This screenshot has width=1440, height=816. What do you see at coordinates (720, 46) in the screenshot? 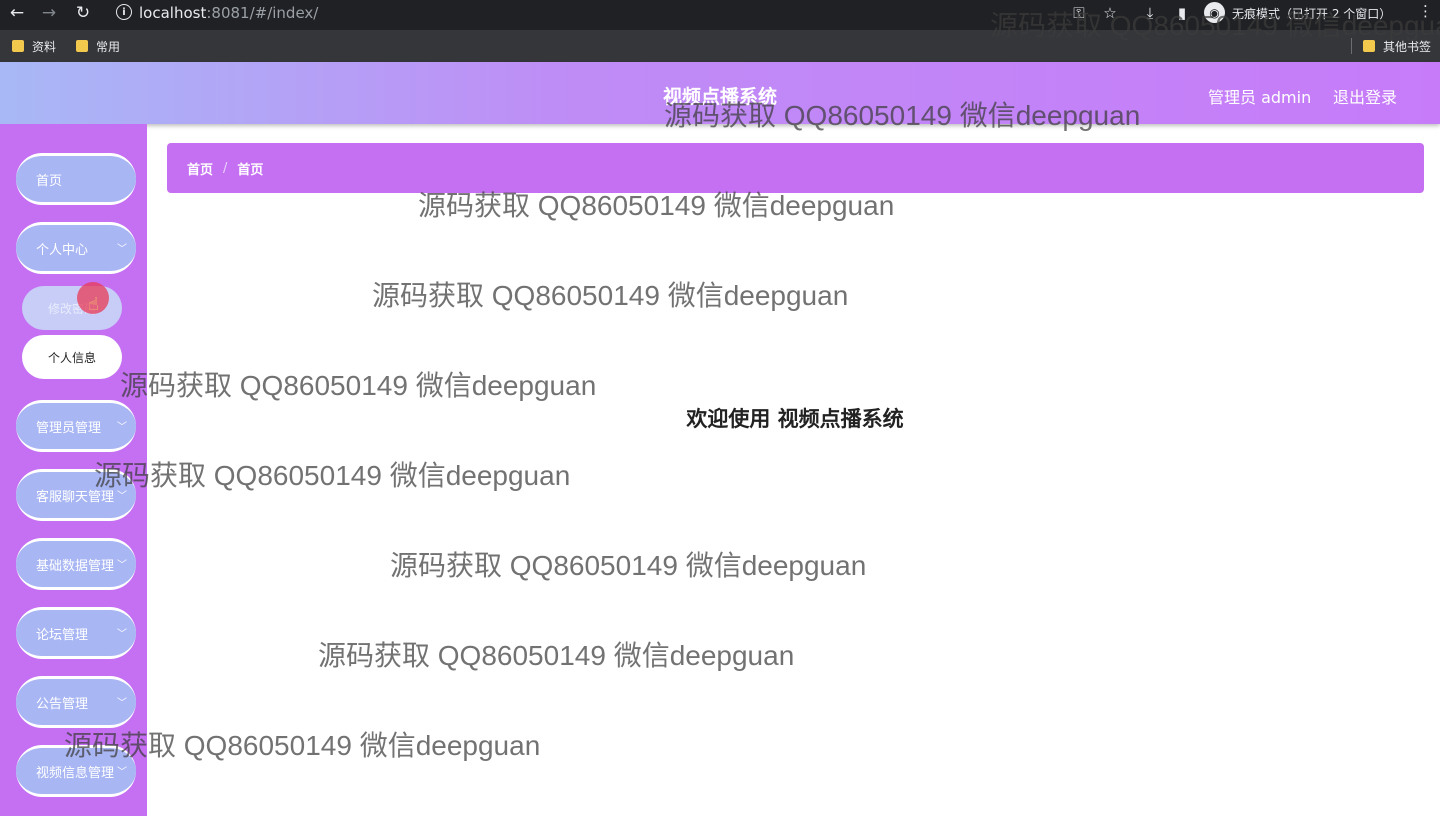
I see `bookmarks-bar: 资料 常用 其他书签` at bounding box center [720, 46].